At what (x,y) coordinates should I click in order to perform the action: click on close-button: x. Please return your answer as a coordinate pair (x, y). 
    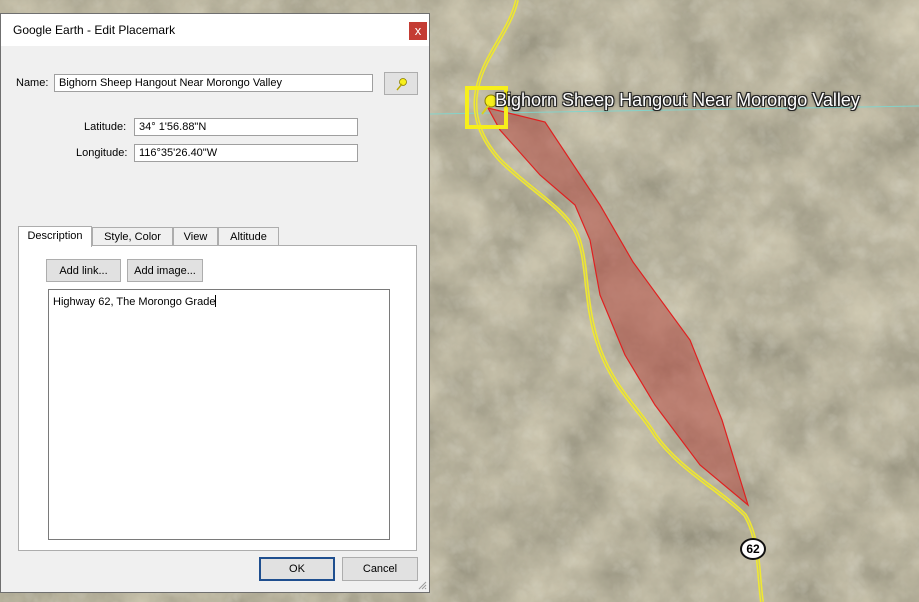
    Looking at the image, I should click on (418, 31).